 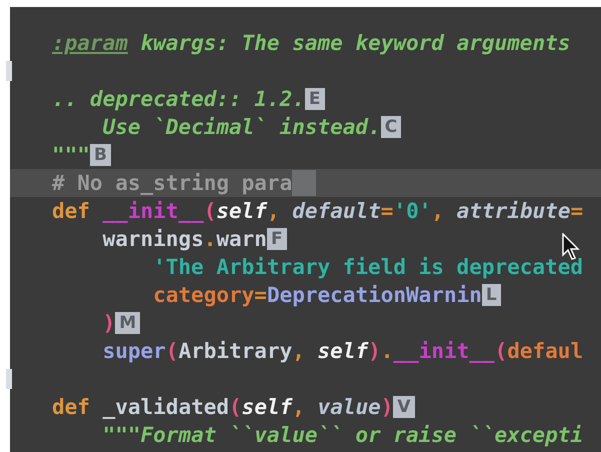 I want to click on code-text: super(Arbitrary, self).__init__(defaul, so click(x=343, y=351).